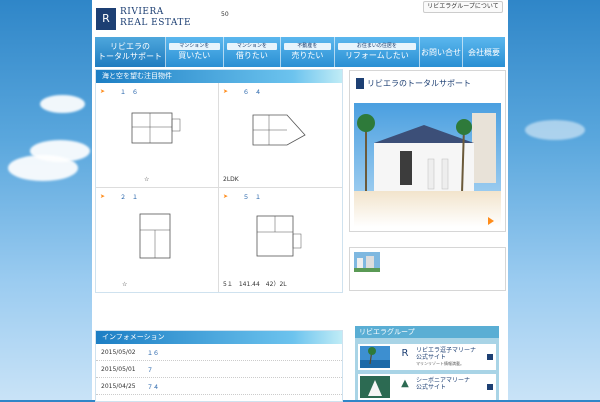 This screenshot has height=402, width=600. Describe the element at coordinates (132, 91) in the screenshot. I see `property-title: １６` at that location.